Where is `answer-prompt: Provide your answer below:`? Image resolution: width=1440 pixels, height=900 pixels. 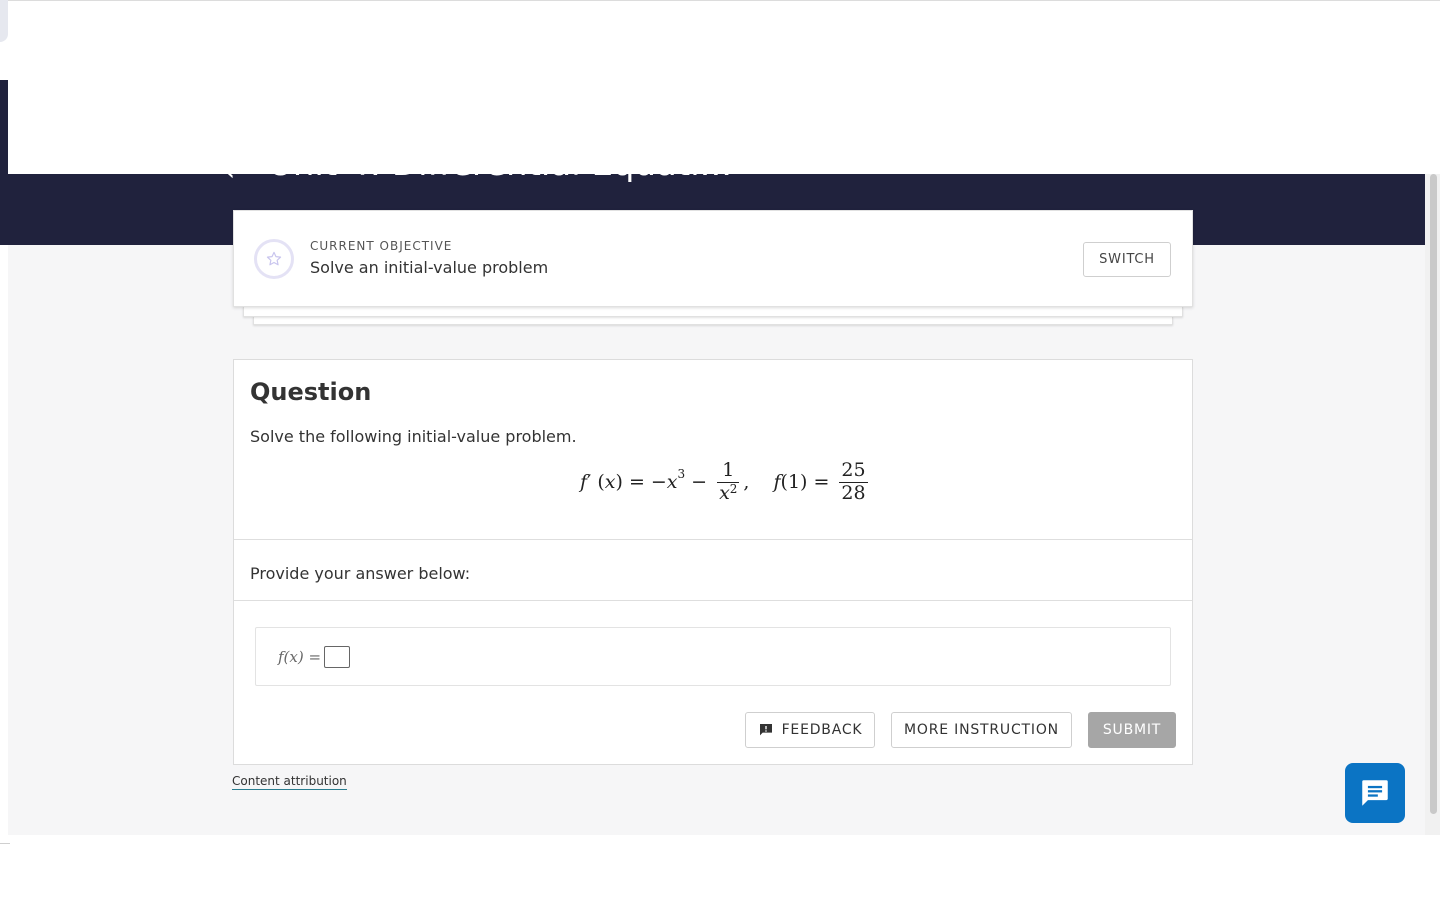 answer-prompt: Provide your answer below: is located at coordinates (360, 573).